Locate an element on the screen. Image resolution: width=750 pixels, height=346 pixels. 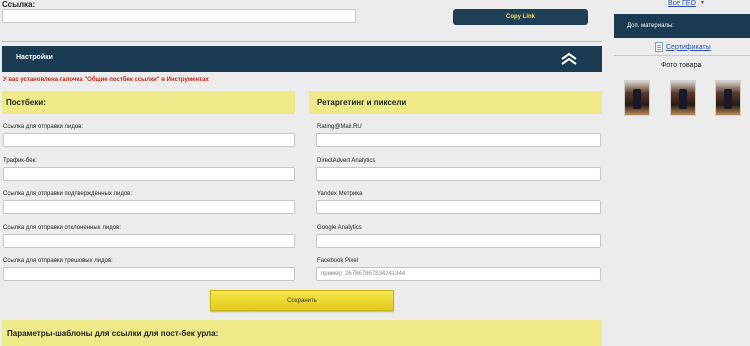
postback-approved-input is located at coordinates (149, 207).